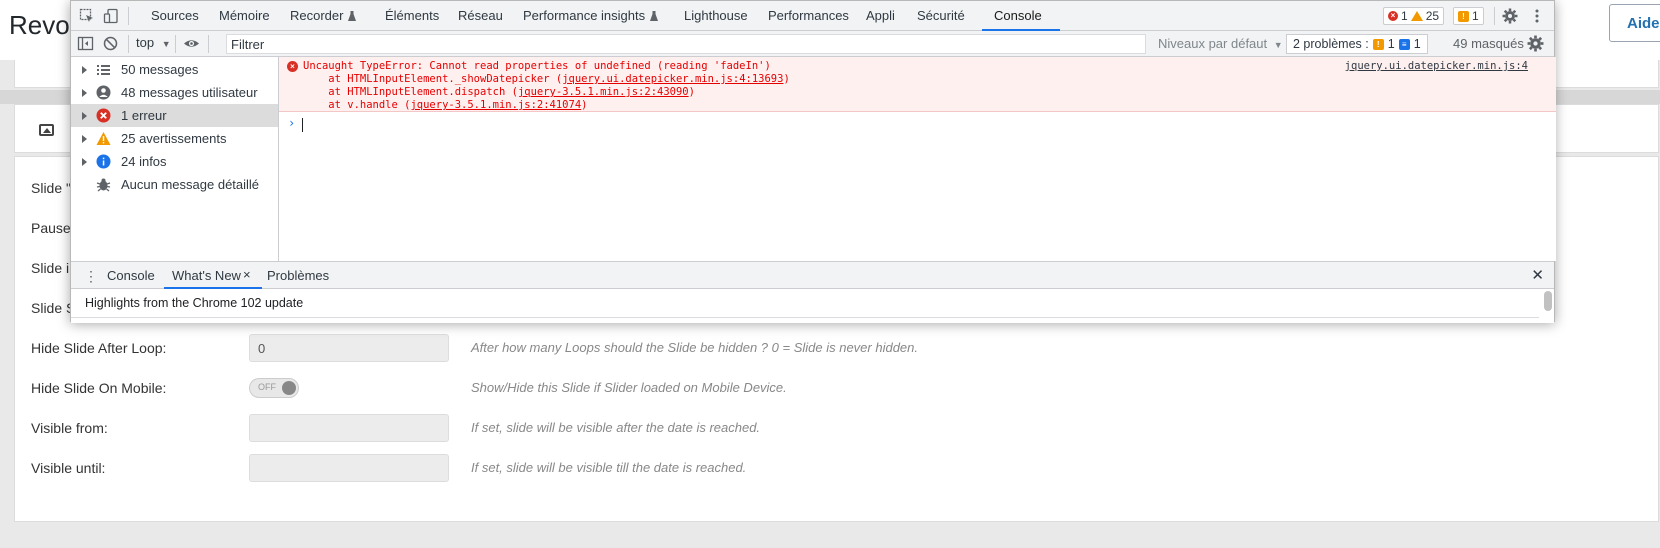  Describe the element at coordinates (1463, 16) in the screenshot. I see `issue-icon: !` at that location.